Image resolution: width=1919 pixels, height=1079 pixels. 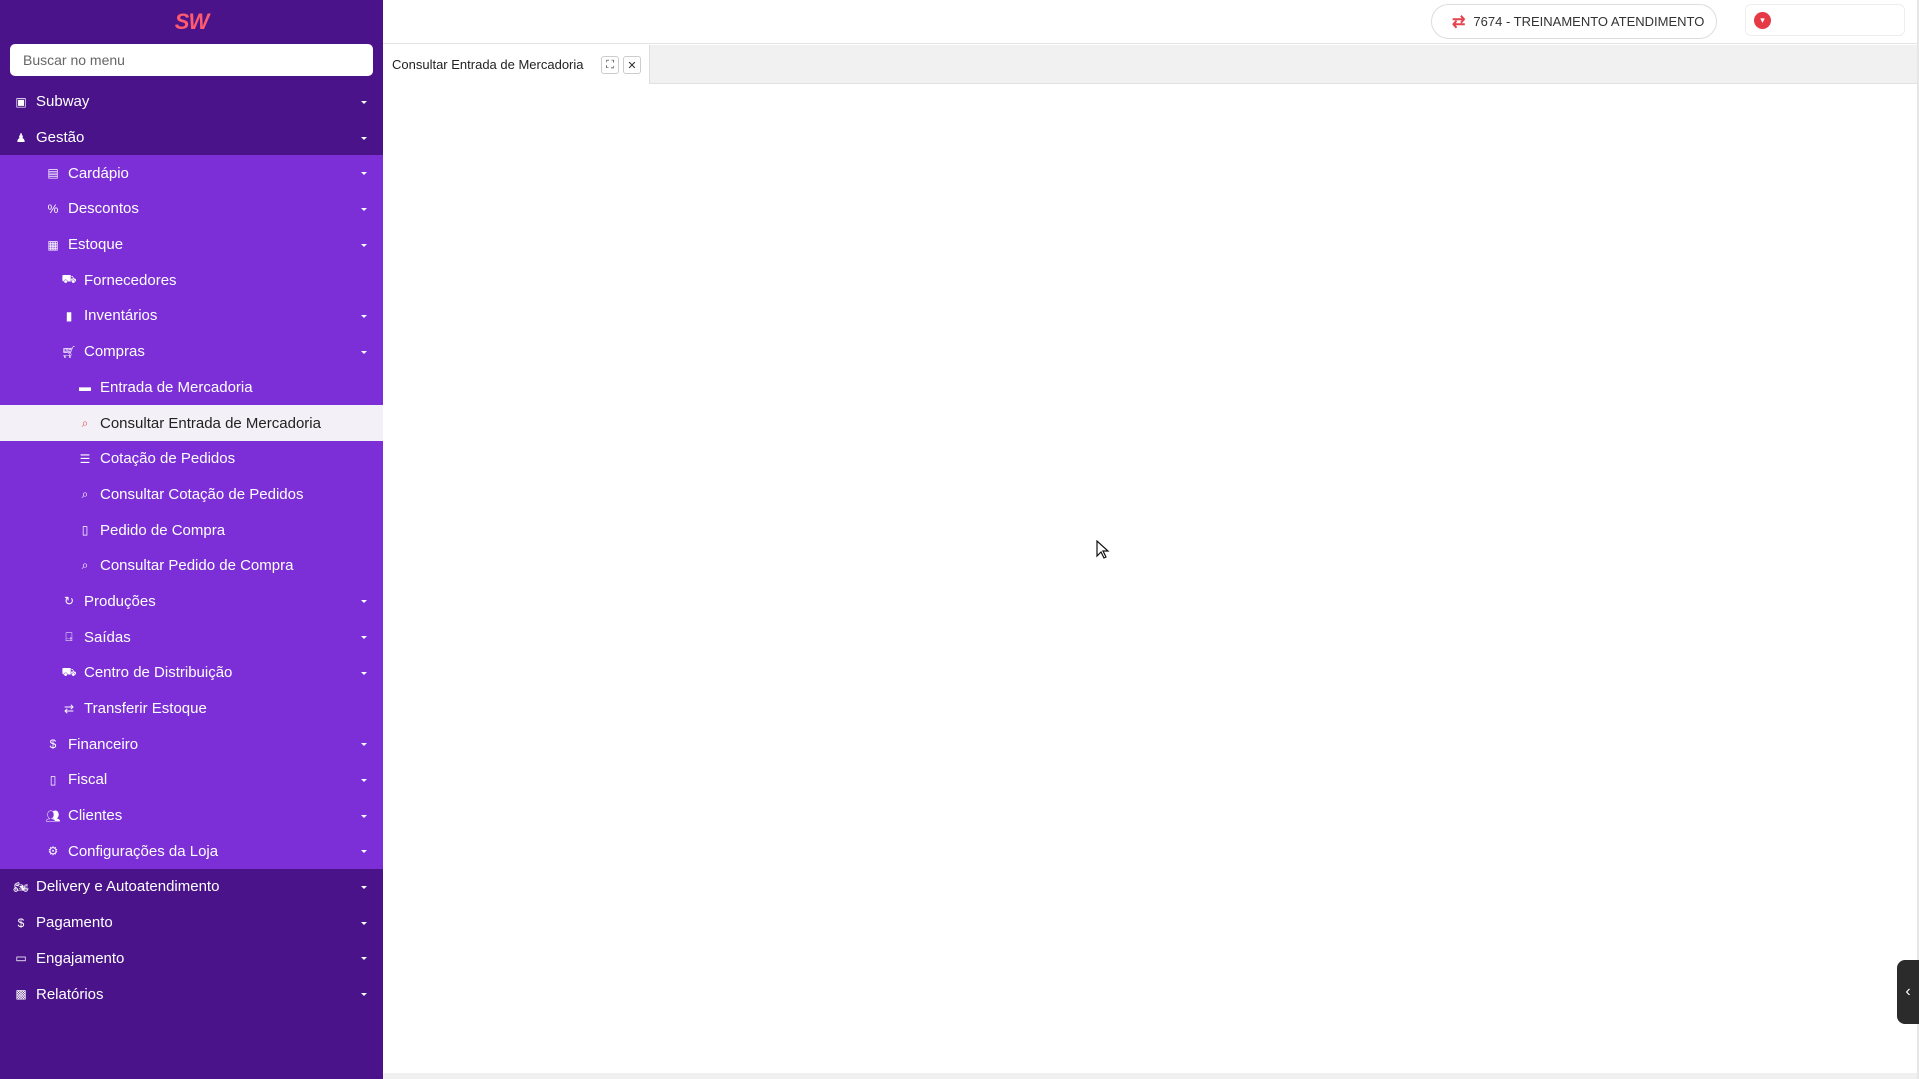 I want to click on tab-bar: Consultar Entrada de Mercadoria ⛶ ✕, so click(x=1151, y=64).